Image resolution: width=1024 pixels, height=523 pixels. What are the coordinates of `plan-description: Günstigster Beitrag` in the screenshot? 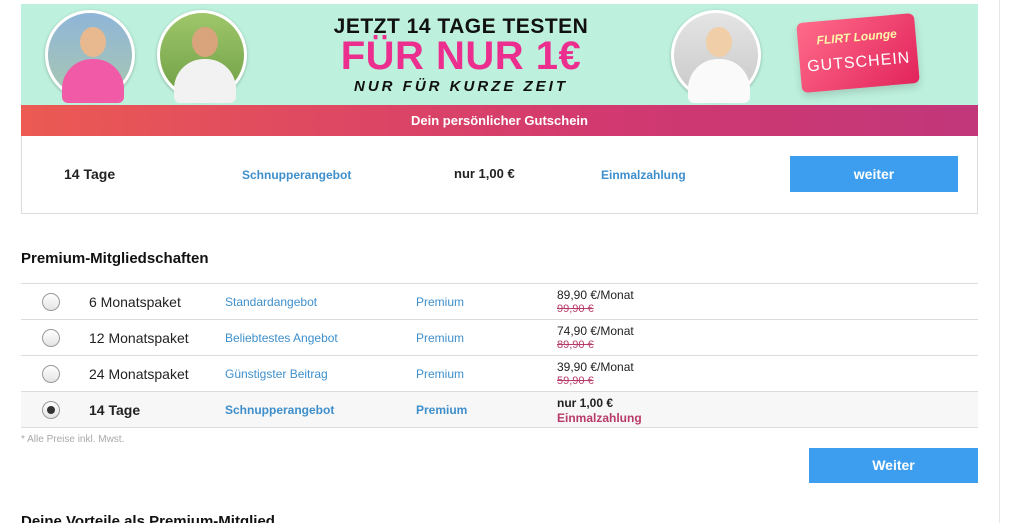 It's located at (276, 374).